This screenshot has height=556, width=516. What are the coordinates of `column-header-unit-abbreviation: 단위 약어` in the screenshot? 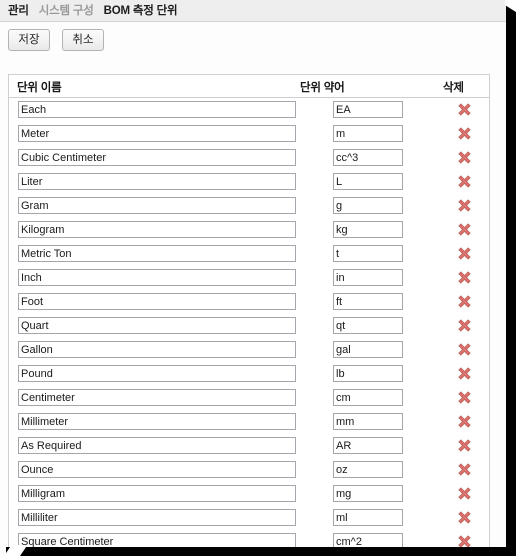 It's located at (322, 88).